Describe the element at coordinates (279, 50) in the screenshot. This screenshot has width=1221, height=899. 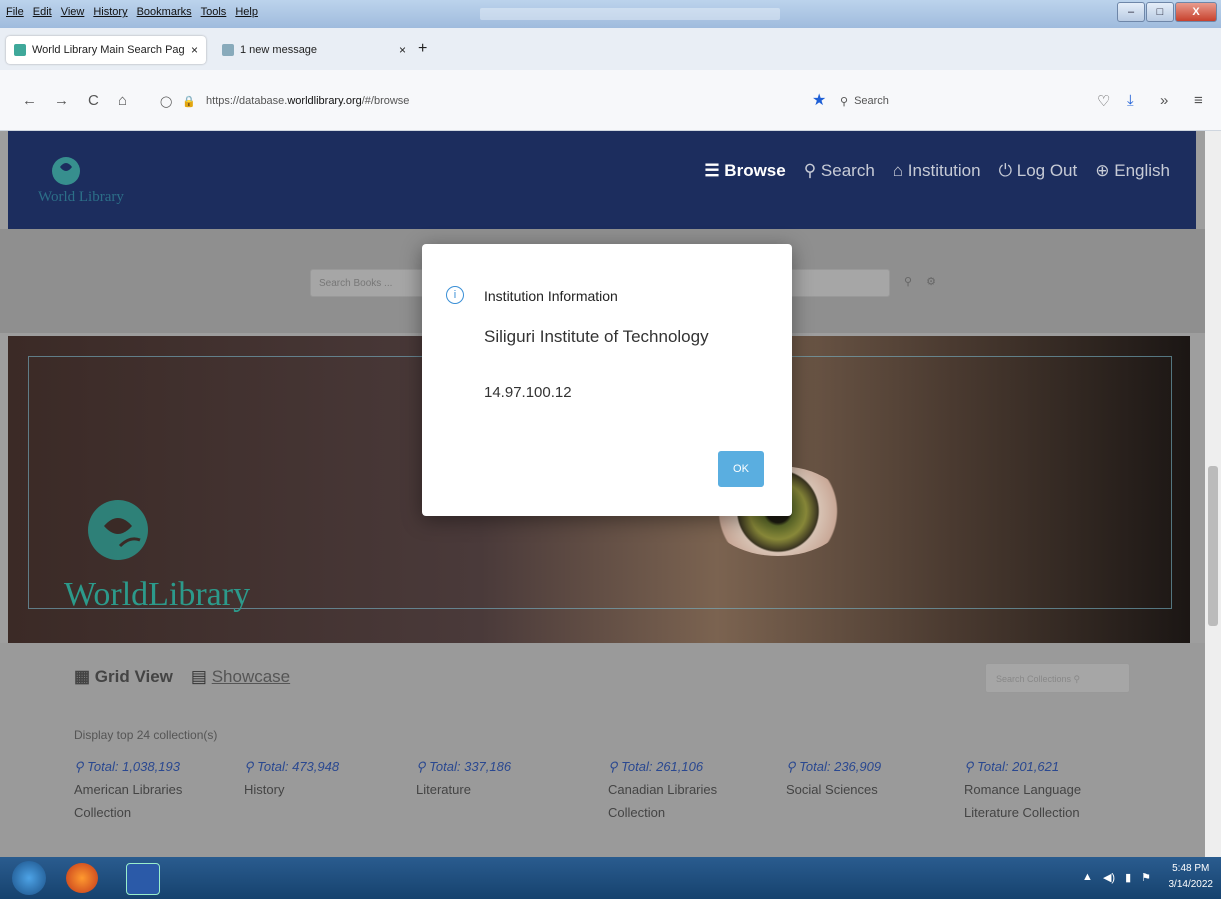
I see `tab-title: 1 new message` at that location.